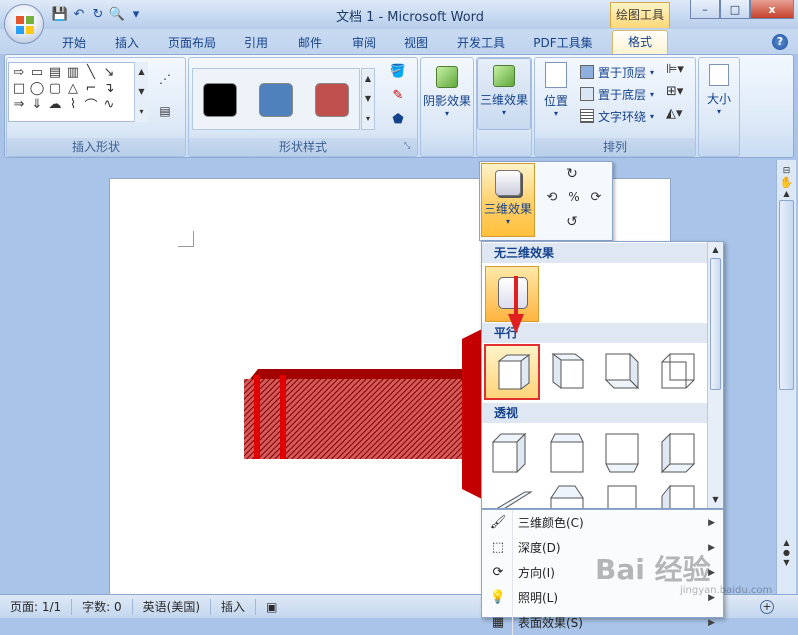 The image size is (798, 635). I want to click on tilt-down-icon: ↺, so click(572, 223).